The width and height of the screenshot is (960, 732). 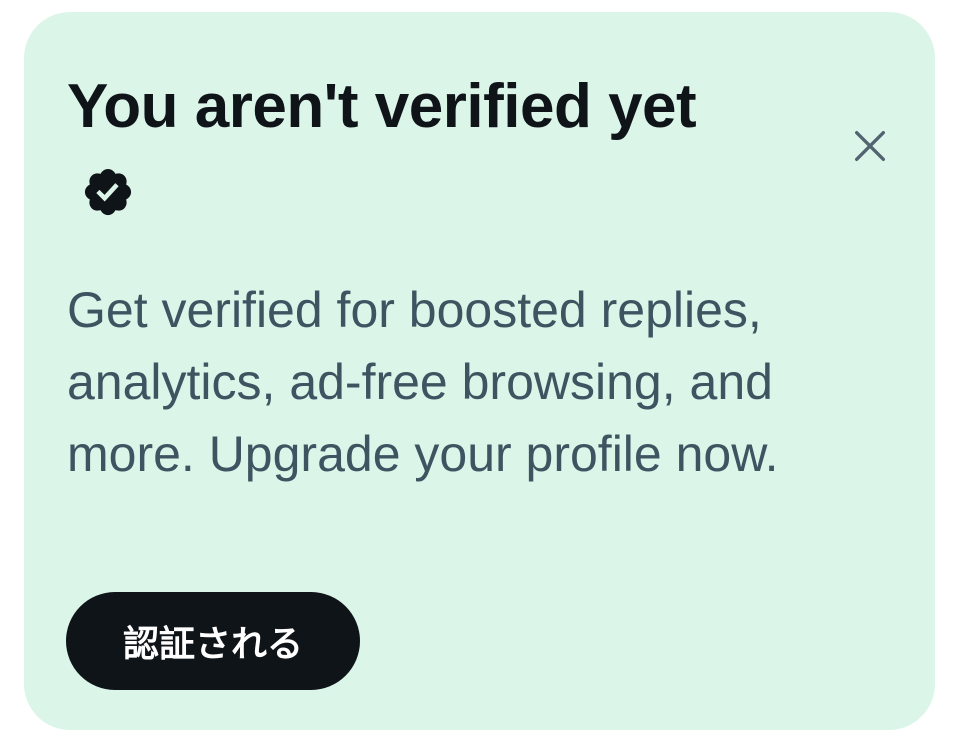 I want to click on get-verified-button: 認証される, so click(x=213, y=641).